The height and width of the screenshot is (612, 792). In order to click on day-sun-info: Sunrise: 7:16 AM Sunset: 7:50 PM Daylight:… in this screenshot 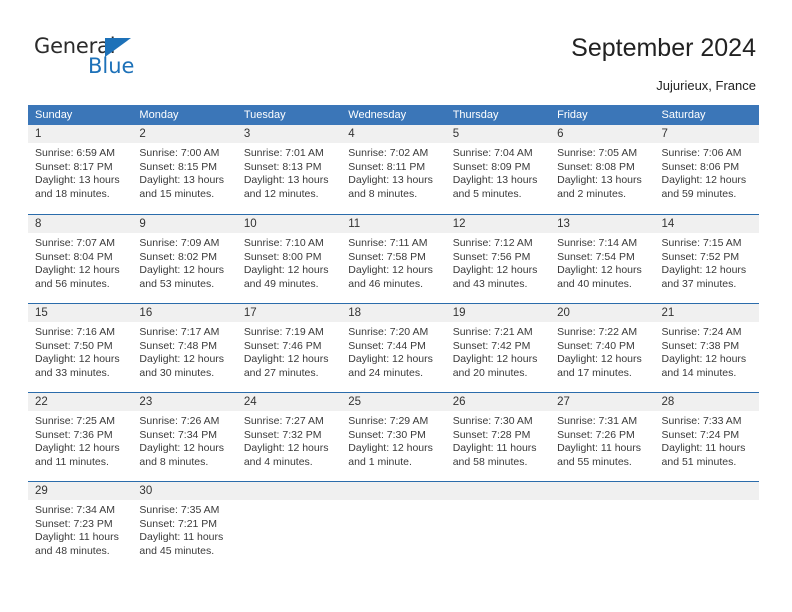, I will do `click(80, 351)`.